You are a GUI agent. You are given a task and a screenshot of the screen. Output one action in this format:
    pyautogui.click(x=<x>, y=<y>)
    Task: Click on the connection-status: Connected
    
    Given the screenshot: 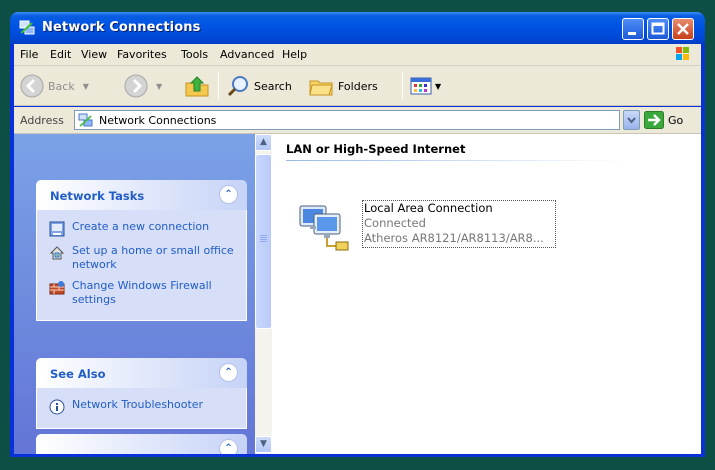 What is the action you would take?
    pyautogui.click(x=395, y=223)
    